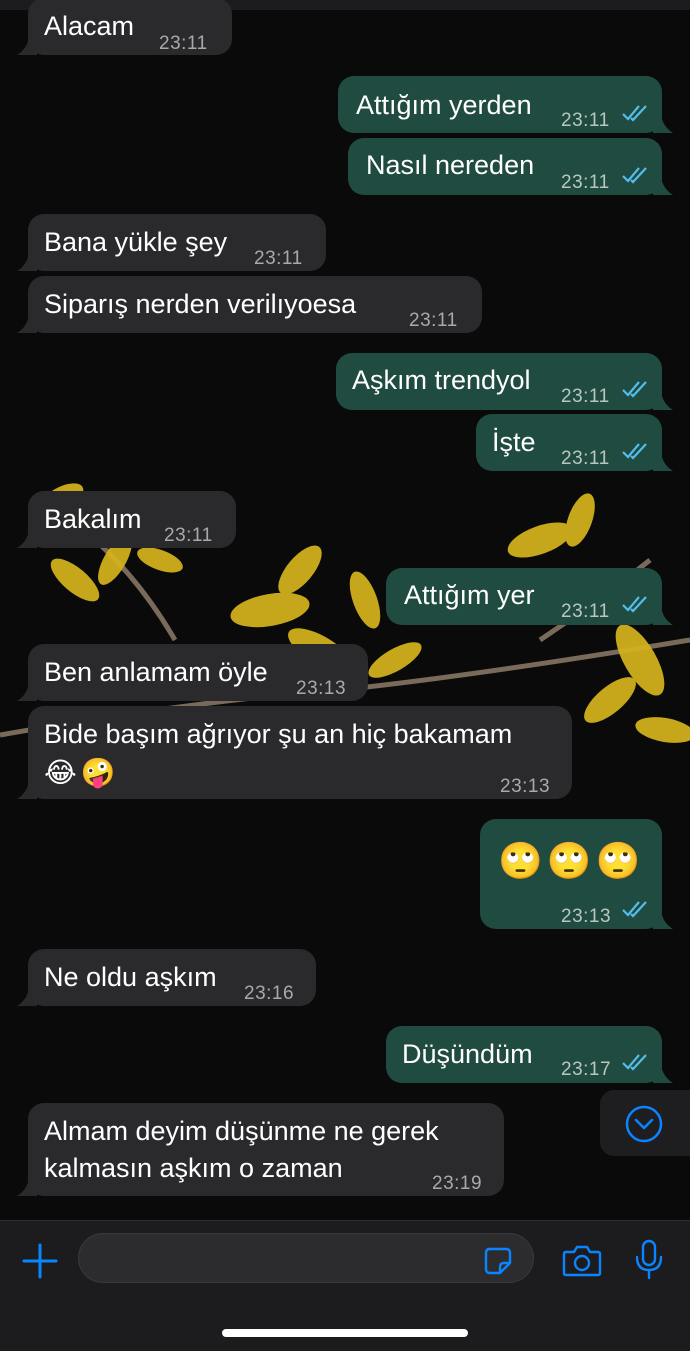  What do you see at coordinates (574, 442) in the screenshot?
I see `message-outgoing: İşte 23:11` at bounding box center [574, 442].